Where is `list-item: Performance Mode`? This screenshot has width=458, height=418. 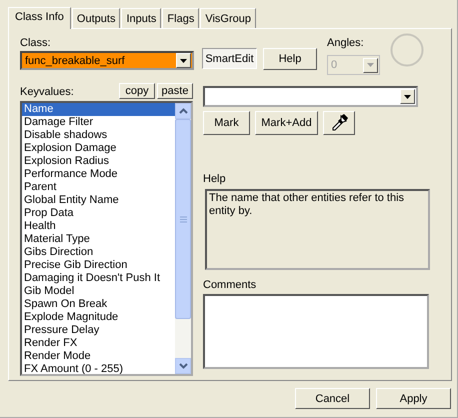
list-item: Performance Mode is located at coordinates (98, 174).